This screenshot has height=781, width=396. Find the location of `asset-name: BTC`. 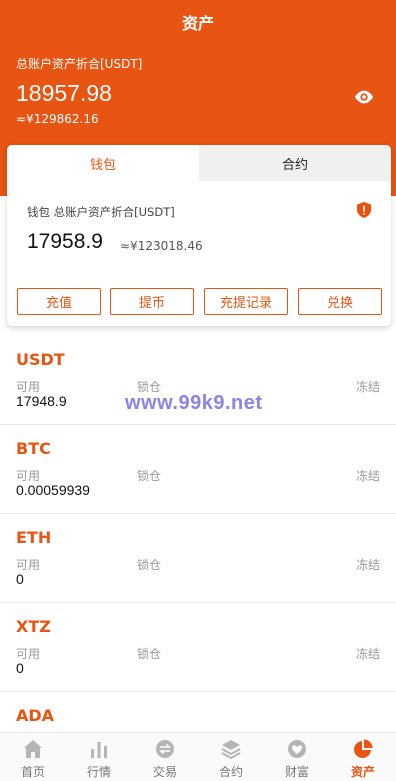

asset-name: BTC is located at coordinates (33, 448).